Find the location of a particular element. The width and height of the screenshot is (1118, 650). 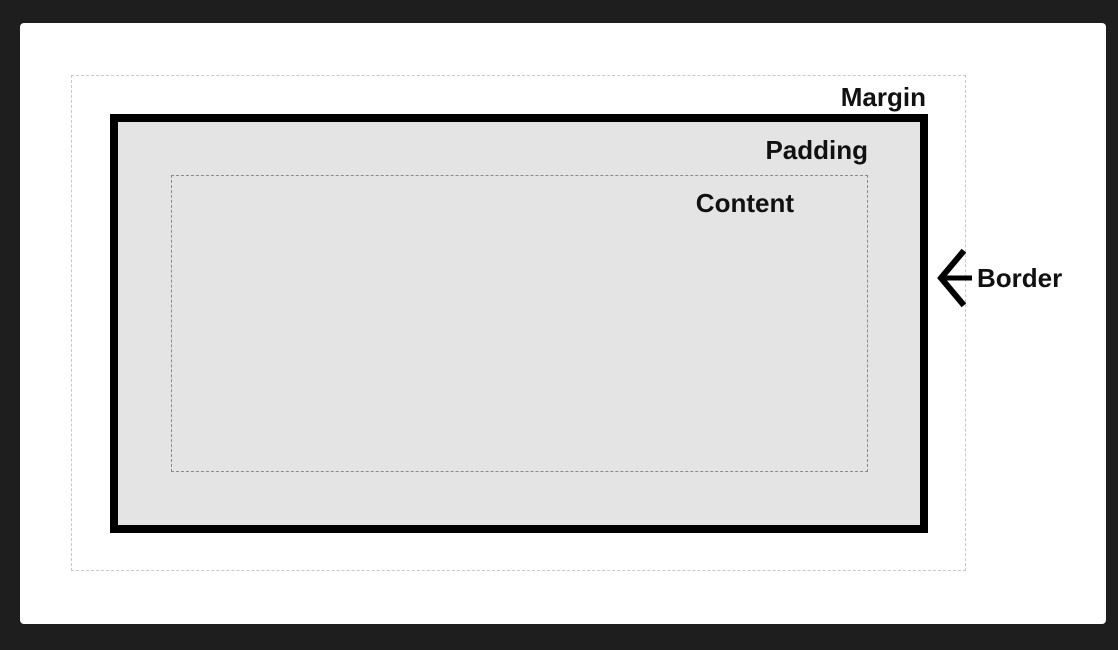

border-label: Border is located at coordinates (1020, 278).